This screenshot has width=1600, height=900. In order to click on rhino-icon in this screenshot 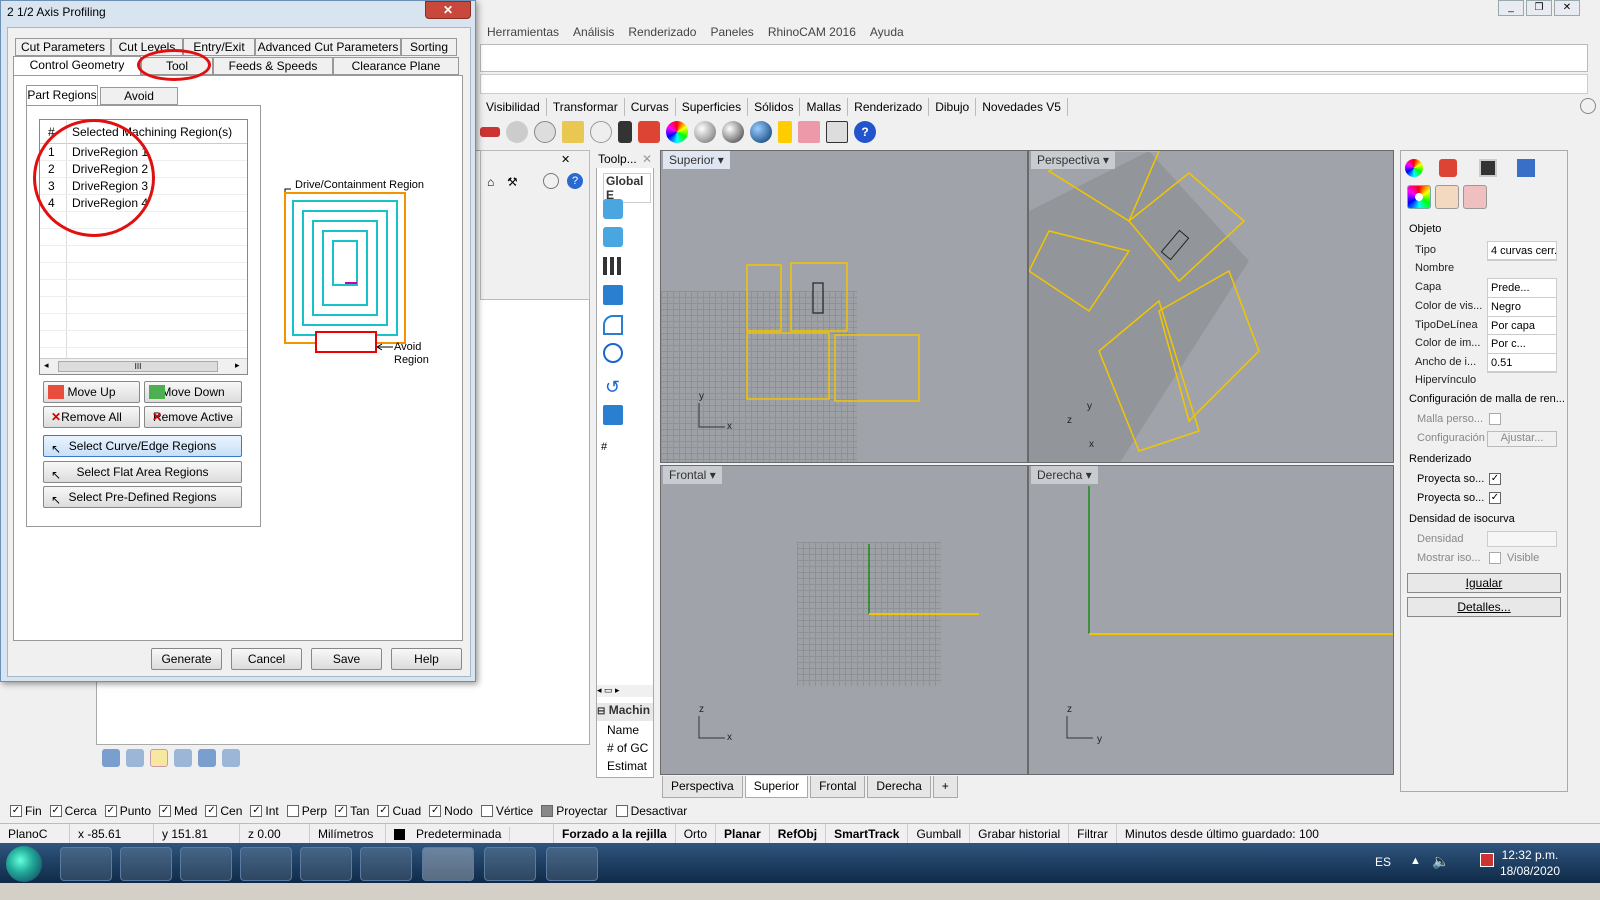, I will do `click(448, 864)`.